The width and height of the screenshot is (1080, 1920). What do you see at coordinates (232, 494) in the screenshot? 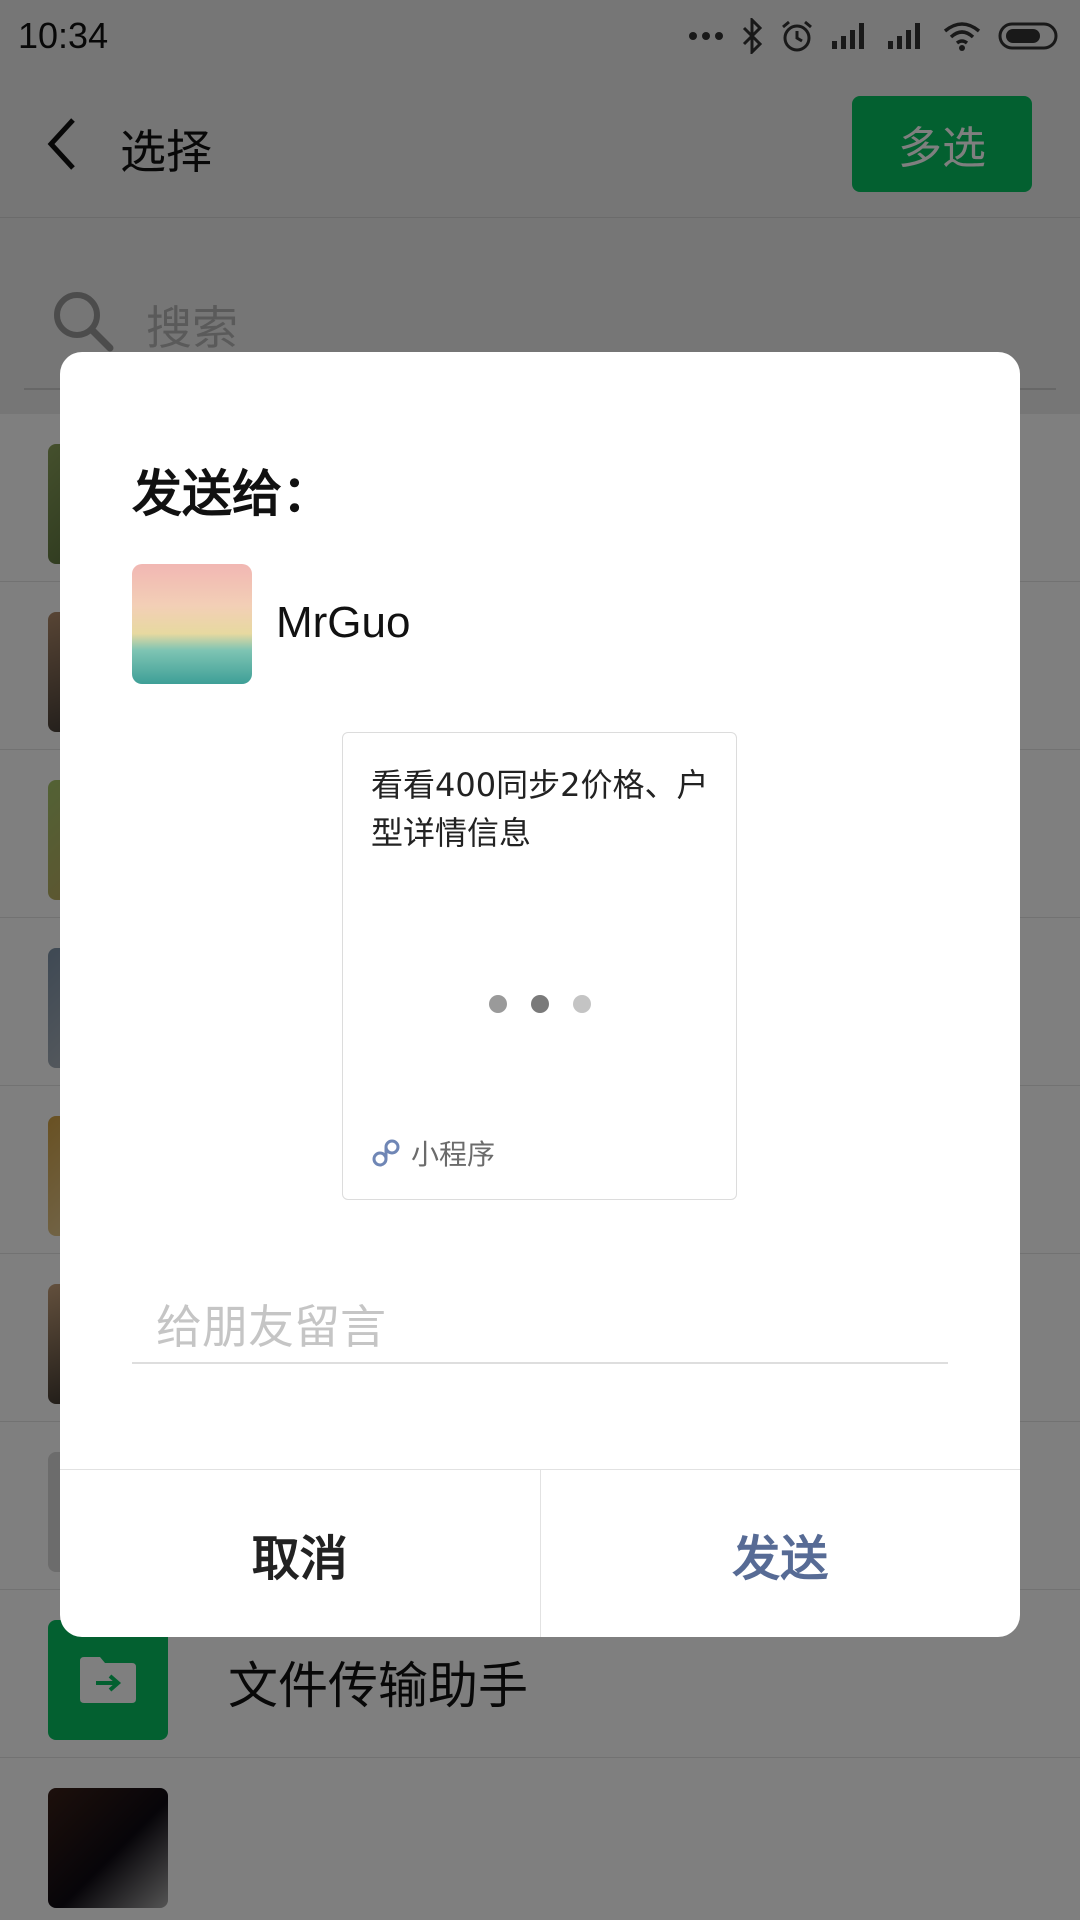
I see `dialog-title: 发送给：` at bounding box center [232, 494].